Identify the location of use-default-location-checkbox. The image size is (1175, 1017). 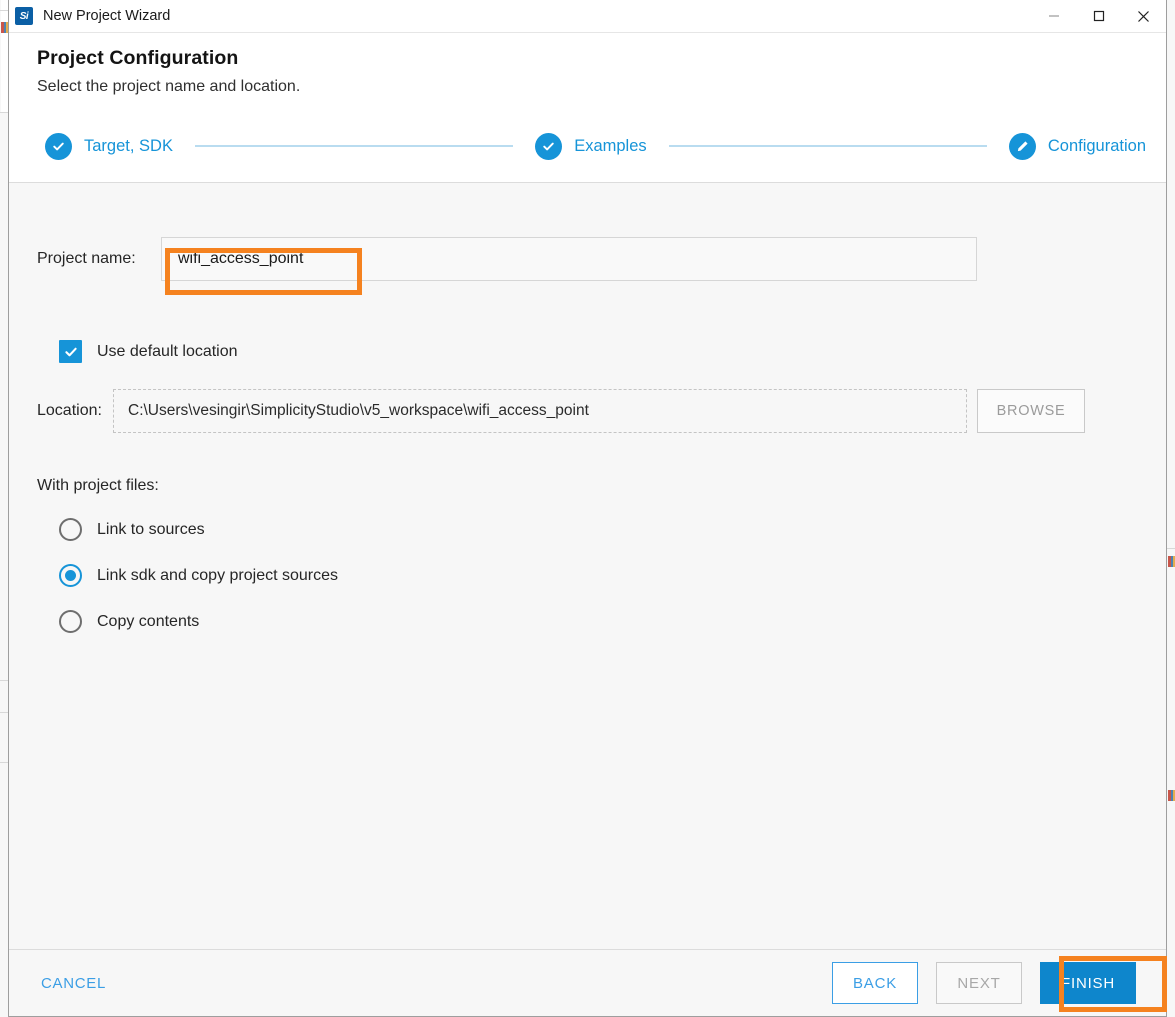
(70, 351).